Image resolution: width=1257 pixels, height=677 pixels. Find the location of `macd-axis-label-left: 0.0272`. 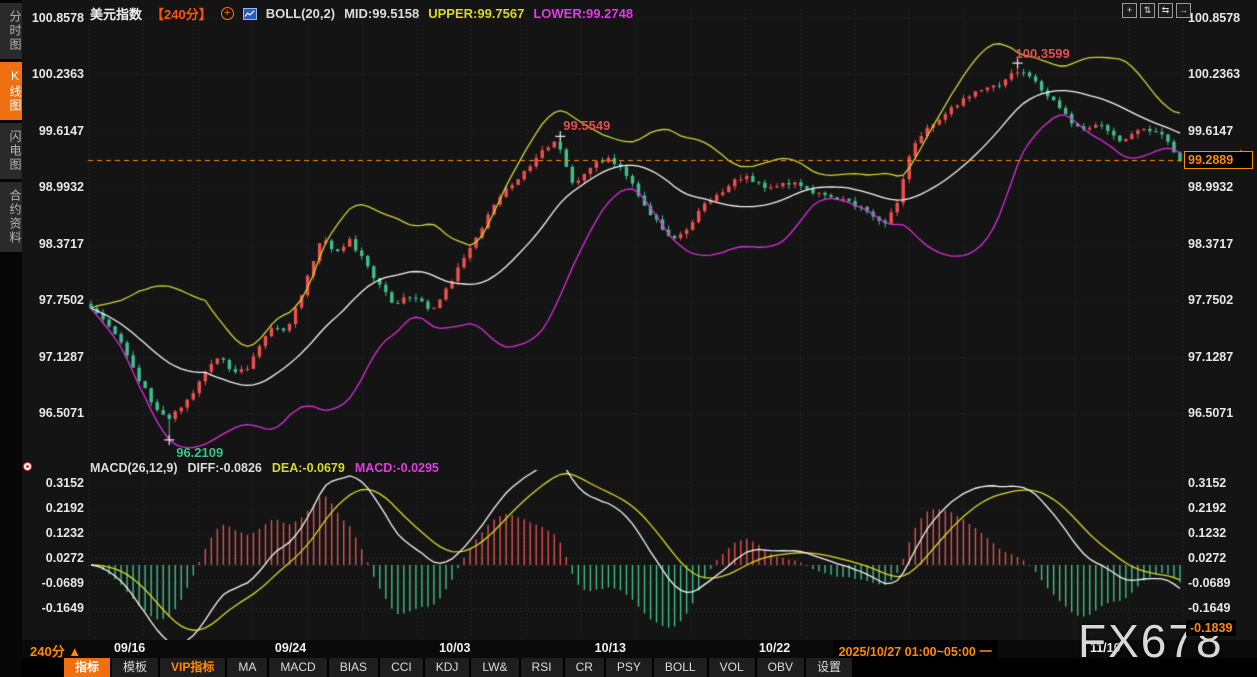

macd-axis-label-left: 0.0272 is located at coordinates (64, 557).